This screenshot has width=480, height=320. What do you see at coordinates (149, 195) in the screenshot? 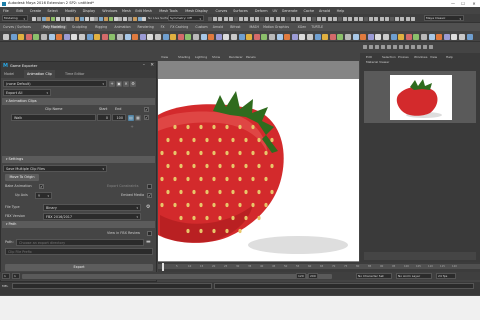
I see `embed-media-checkbox: ✓` at bounding box center [149, 195].